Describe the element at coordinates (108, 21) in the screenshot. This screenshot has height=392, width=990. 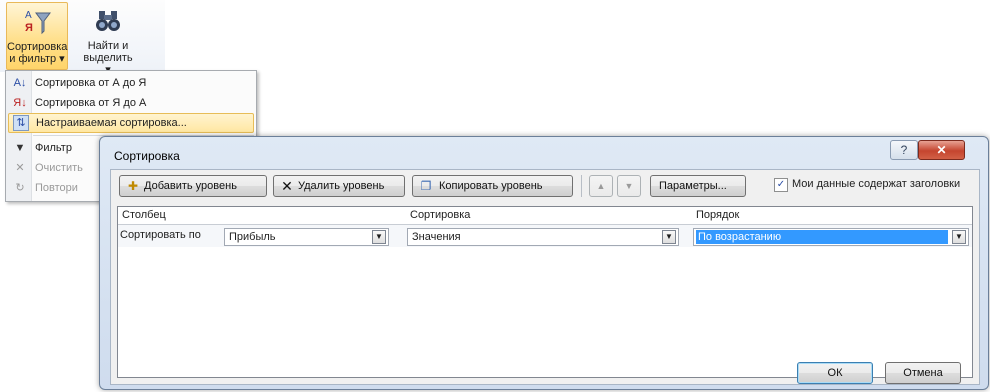
I see `binoculars-icon` at that location.